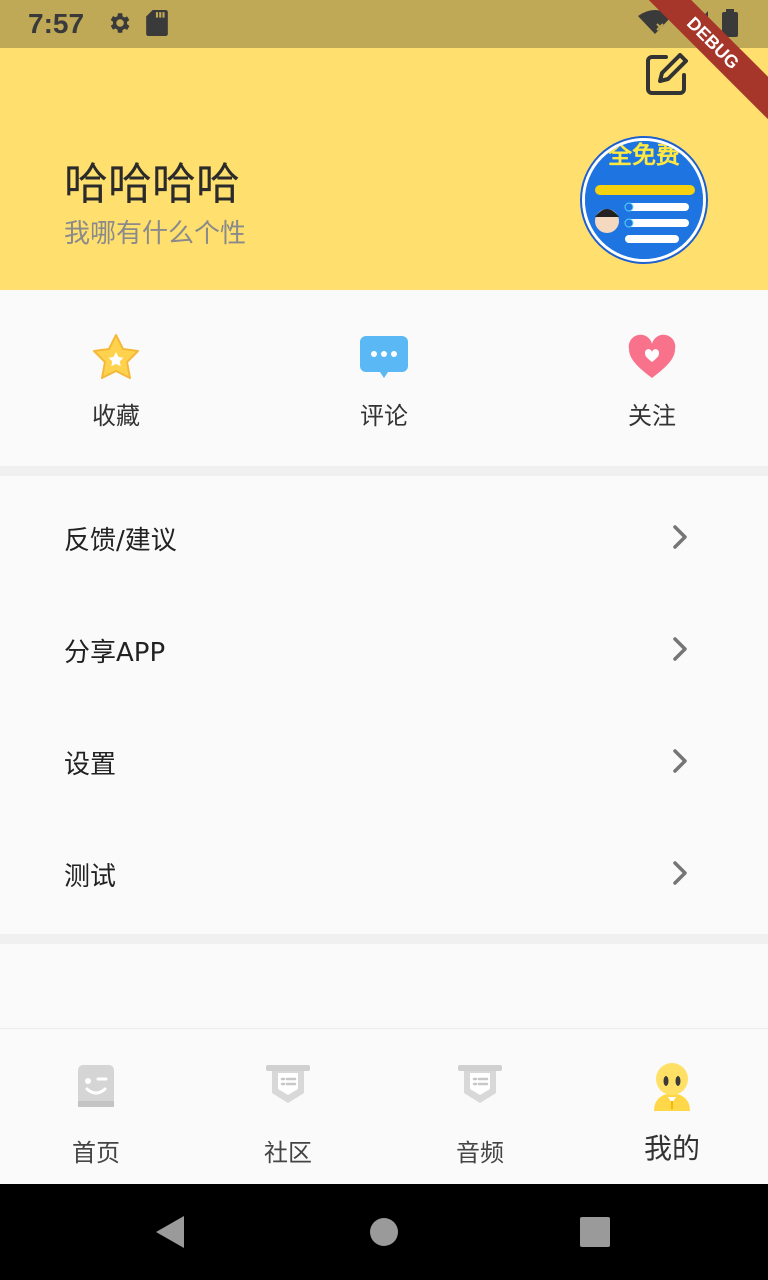 Image resolution: width=768 pixels, height=1280 pixels. Describe the element at coordinates (119, 25) in the screenshot. I see `settings-icon` at that location.